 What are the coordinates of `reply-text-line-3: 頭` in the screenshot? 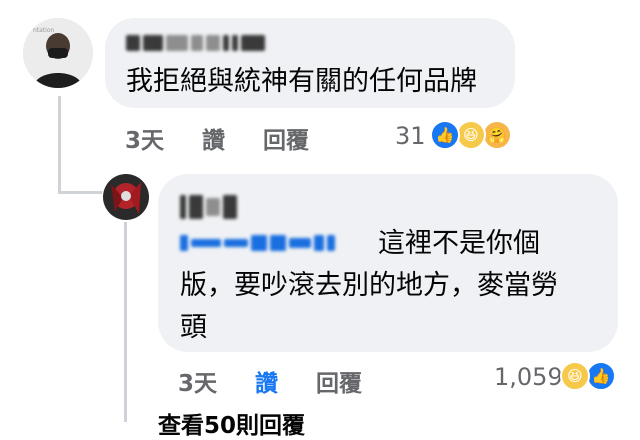 It's located at (193, 327).